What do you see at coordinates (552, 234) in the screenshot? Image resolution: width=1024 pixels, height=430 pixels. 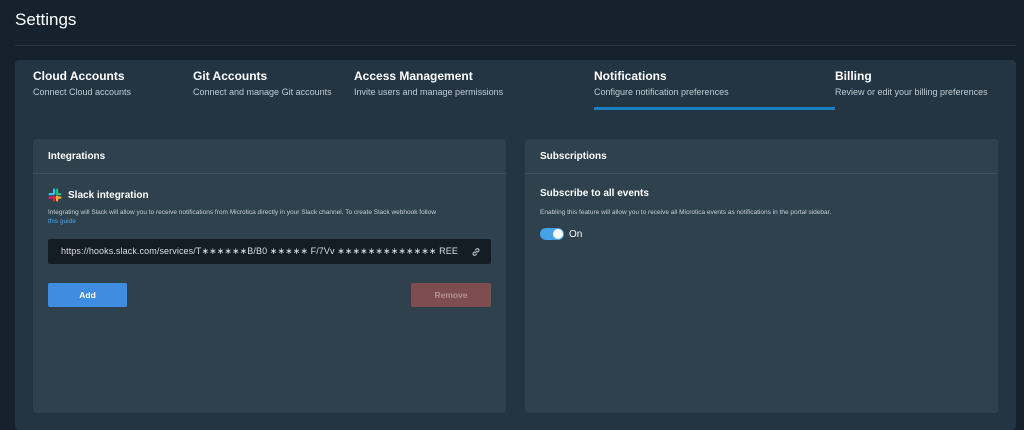 I see `subscribe-toggle` at bounding box center [552, 234].